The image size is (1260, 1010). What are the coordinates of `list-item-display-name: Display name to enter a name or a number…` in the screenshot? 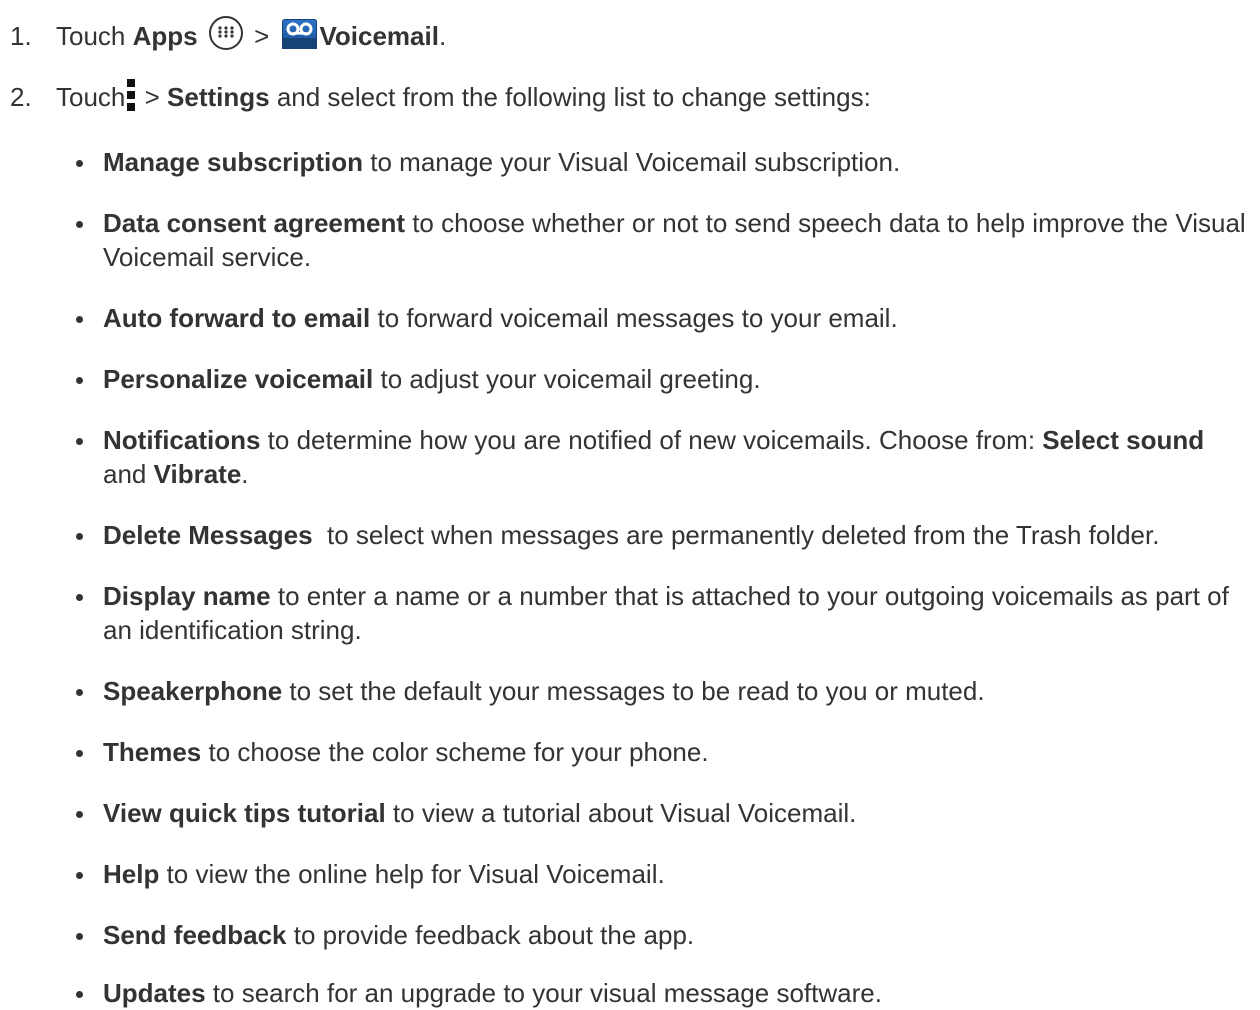 It's located at (664, 613).